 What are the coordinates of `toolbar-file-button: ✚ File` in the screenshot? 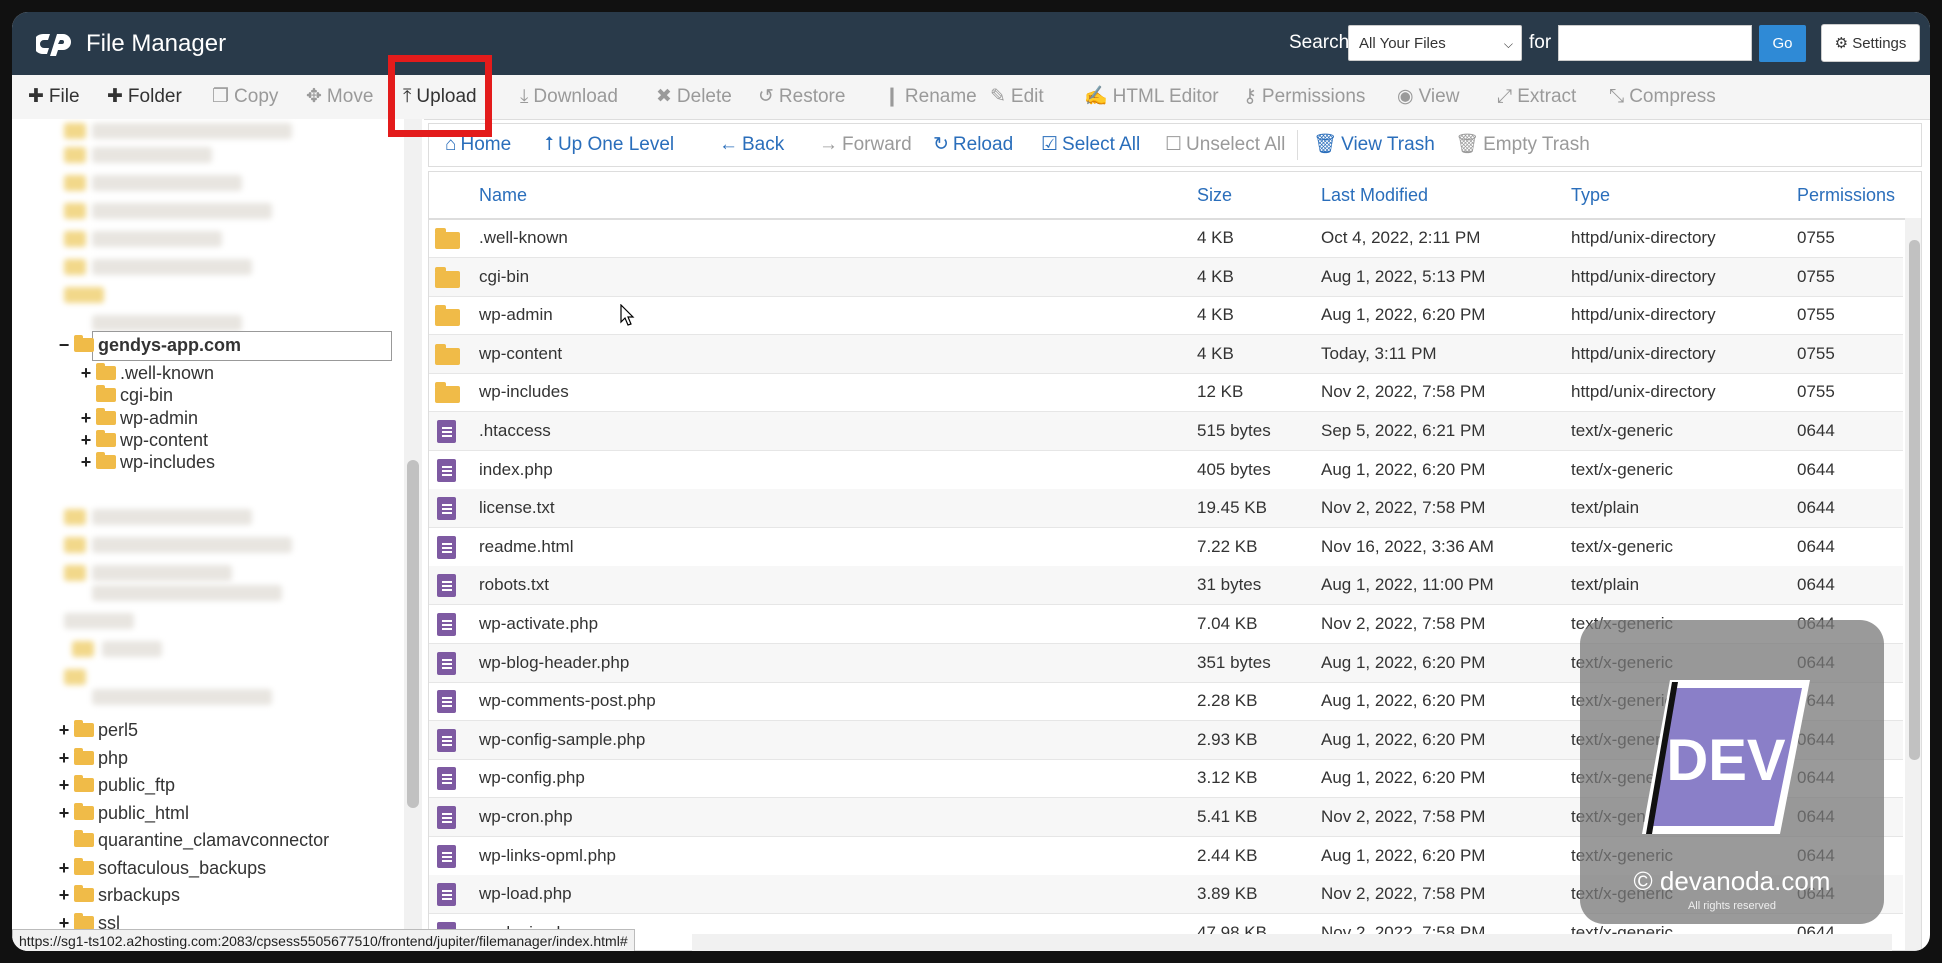 It's located at (54, 97).